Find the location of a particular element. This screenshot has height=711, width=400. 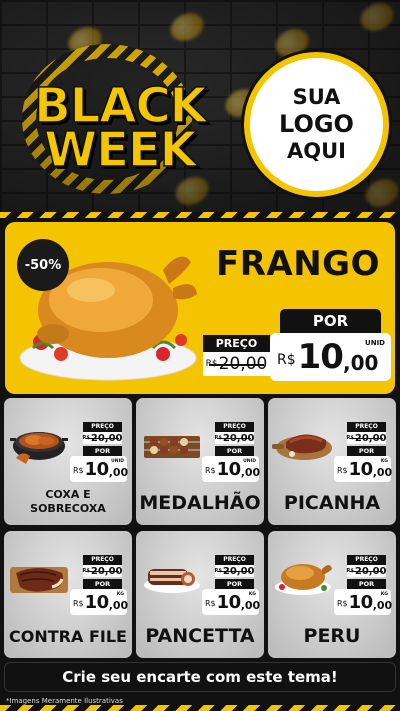

product-card-picanha: PREÇO R$ 20,00 POR R$ 10 ,00 KG PICANHA is located at coordinates (332, 461).